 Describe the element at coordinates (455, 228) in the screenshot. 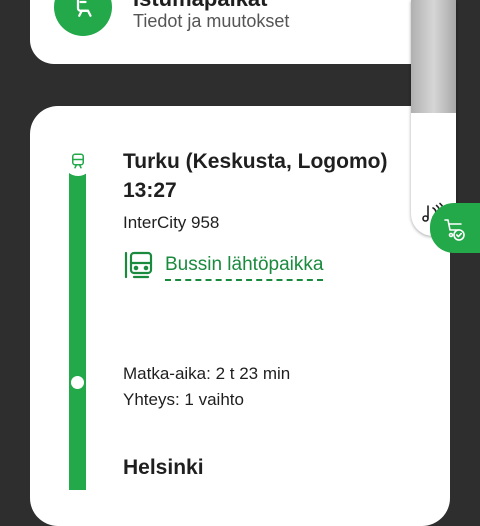

I see `cart-check-icon` at that location.